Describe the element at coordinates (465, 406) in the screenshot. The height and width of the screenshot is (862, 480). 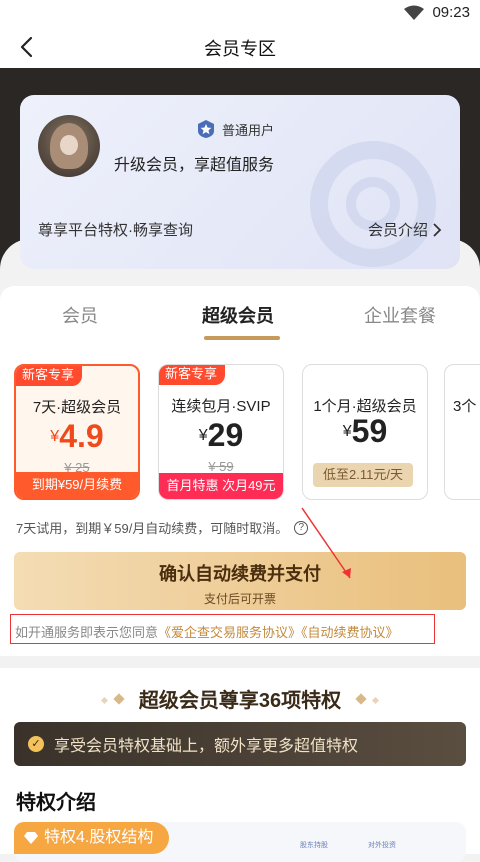
I see `plan-name: 3个` at that location.